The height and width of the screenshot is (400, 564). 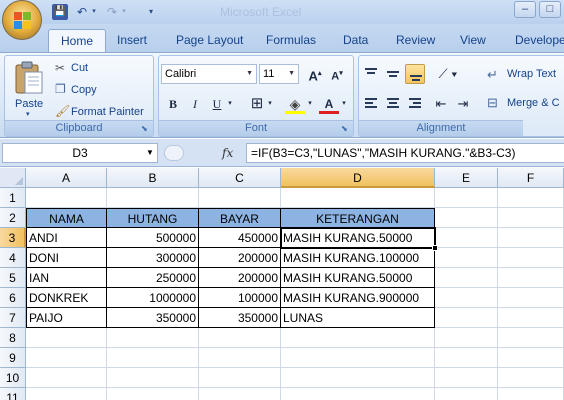 What do you see at coordinates (463, 104) in the screenshot?
I see `increase-indent-icon: ⇥` at bounding box center [463, 104].